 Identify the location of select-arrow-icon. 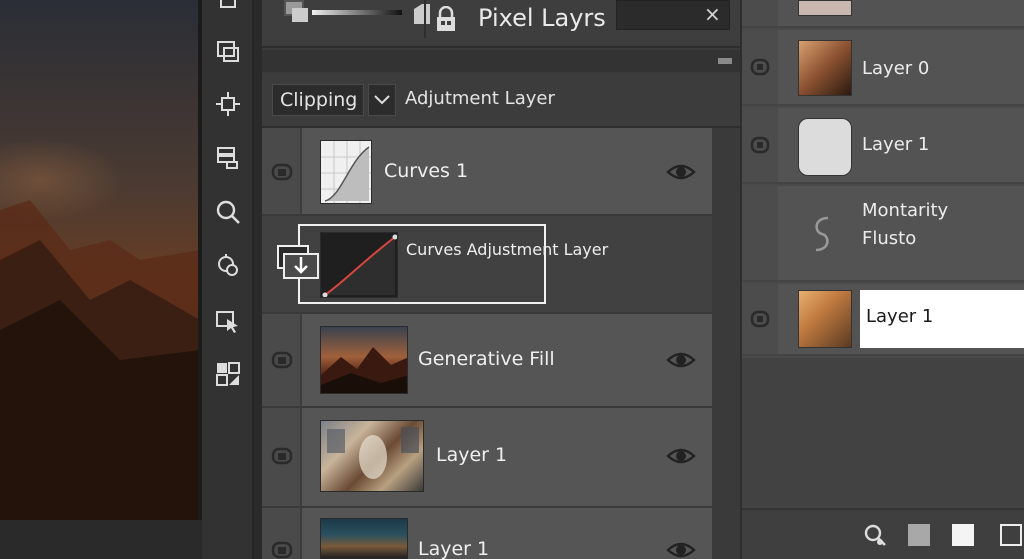
(228, 322).